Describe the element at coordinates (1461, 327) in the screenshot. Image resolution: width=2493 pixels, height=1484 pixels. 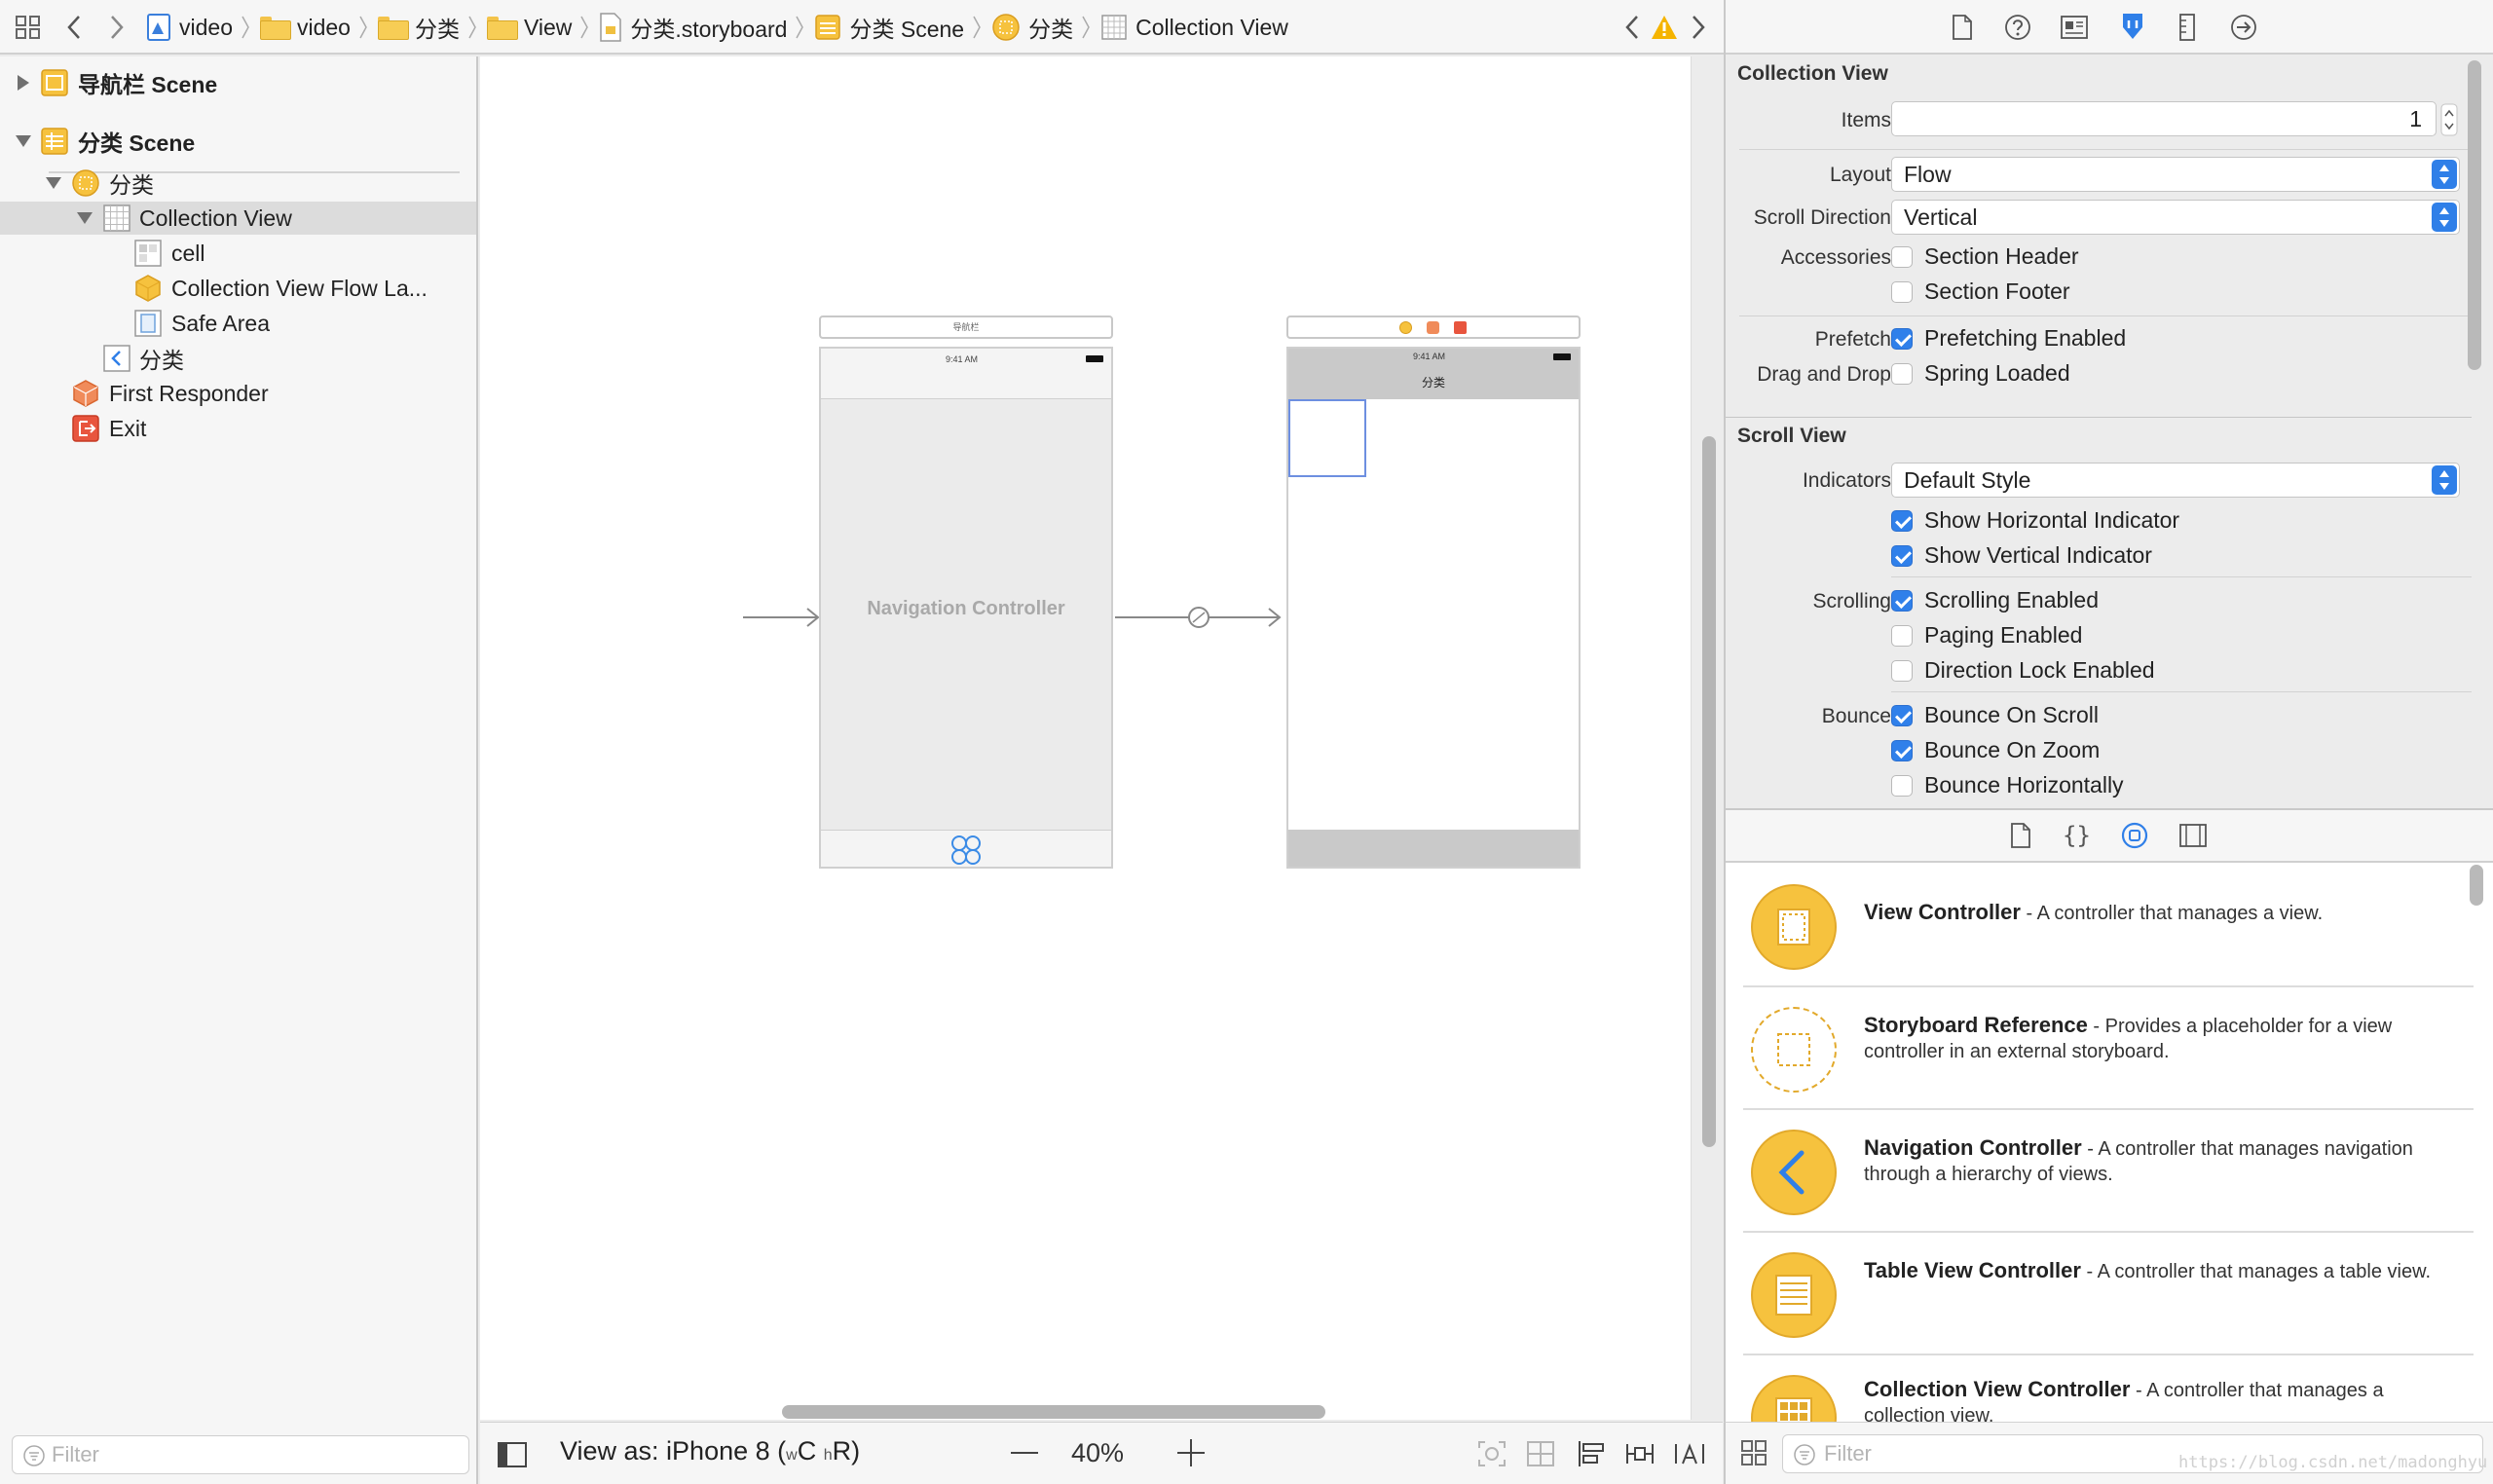
I see `exit-icon` at that location.